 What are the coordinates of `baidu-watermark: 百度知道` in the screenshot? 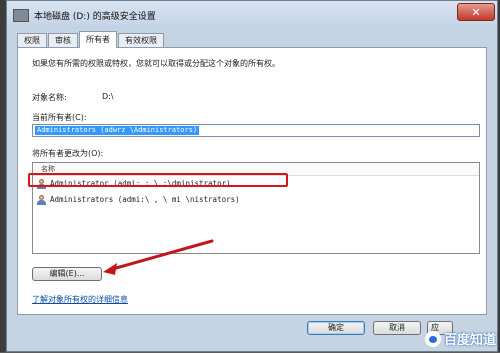 It's located at (460, 338).